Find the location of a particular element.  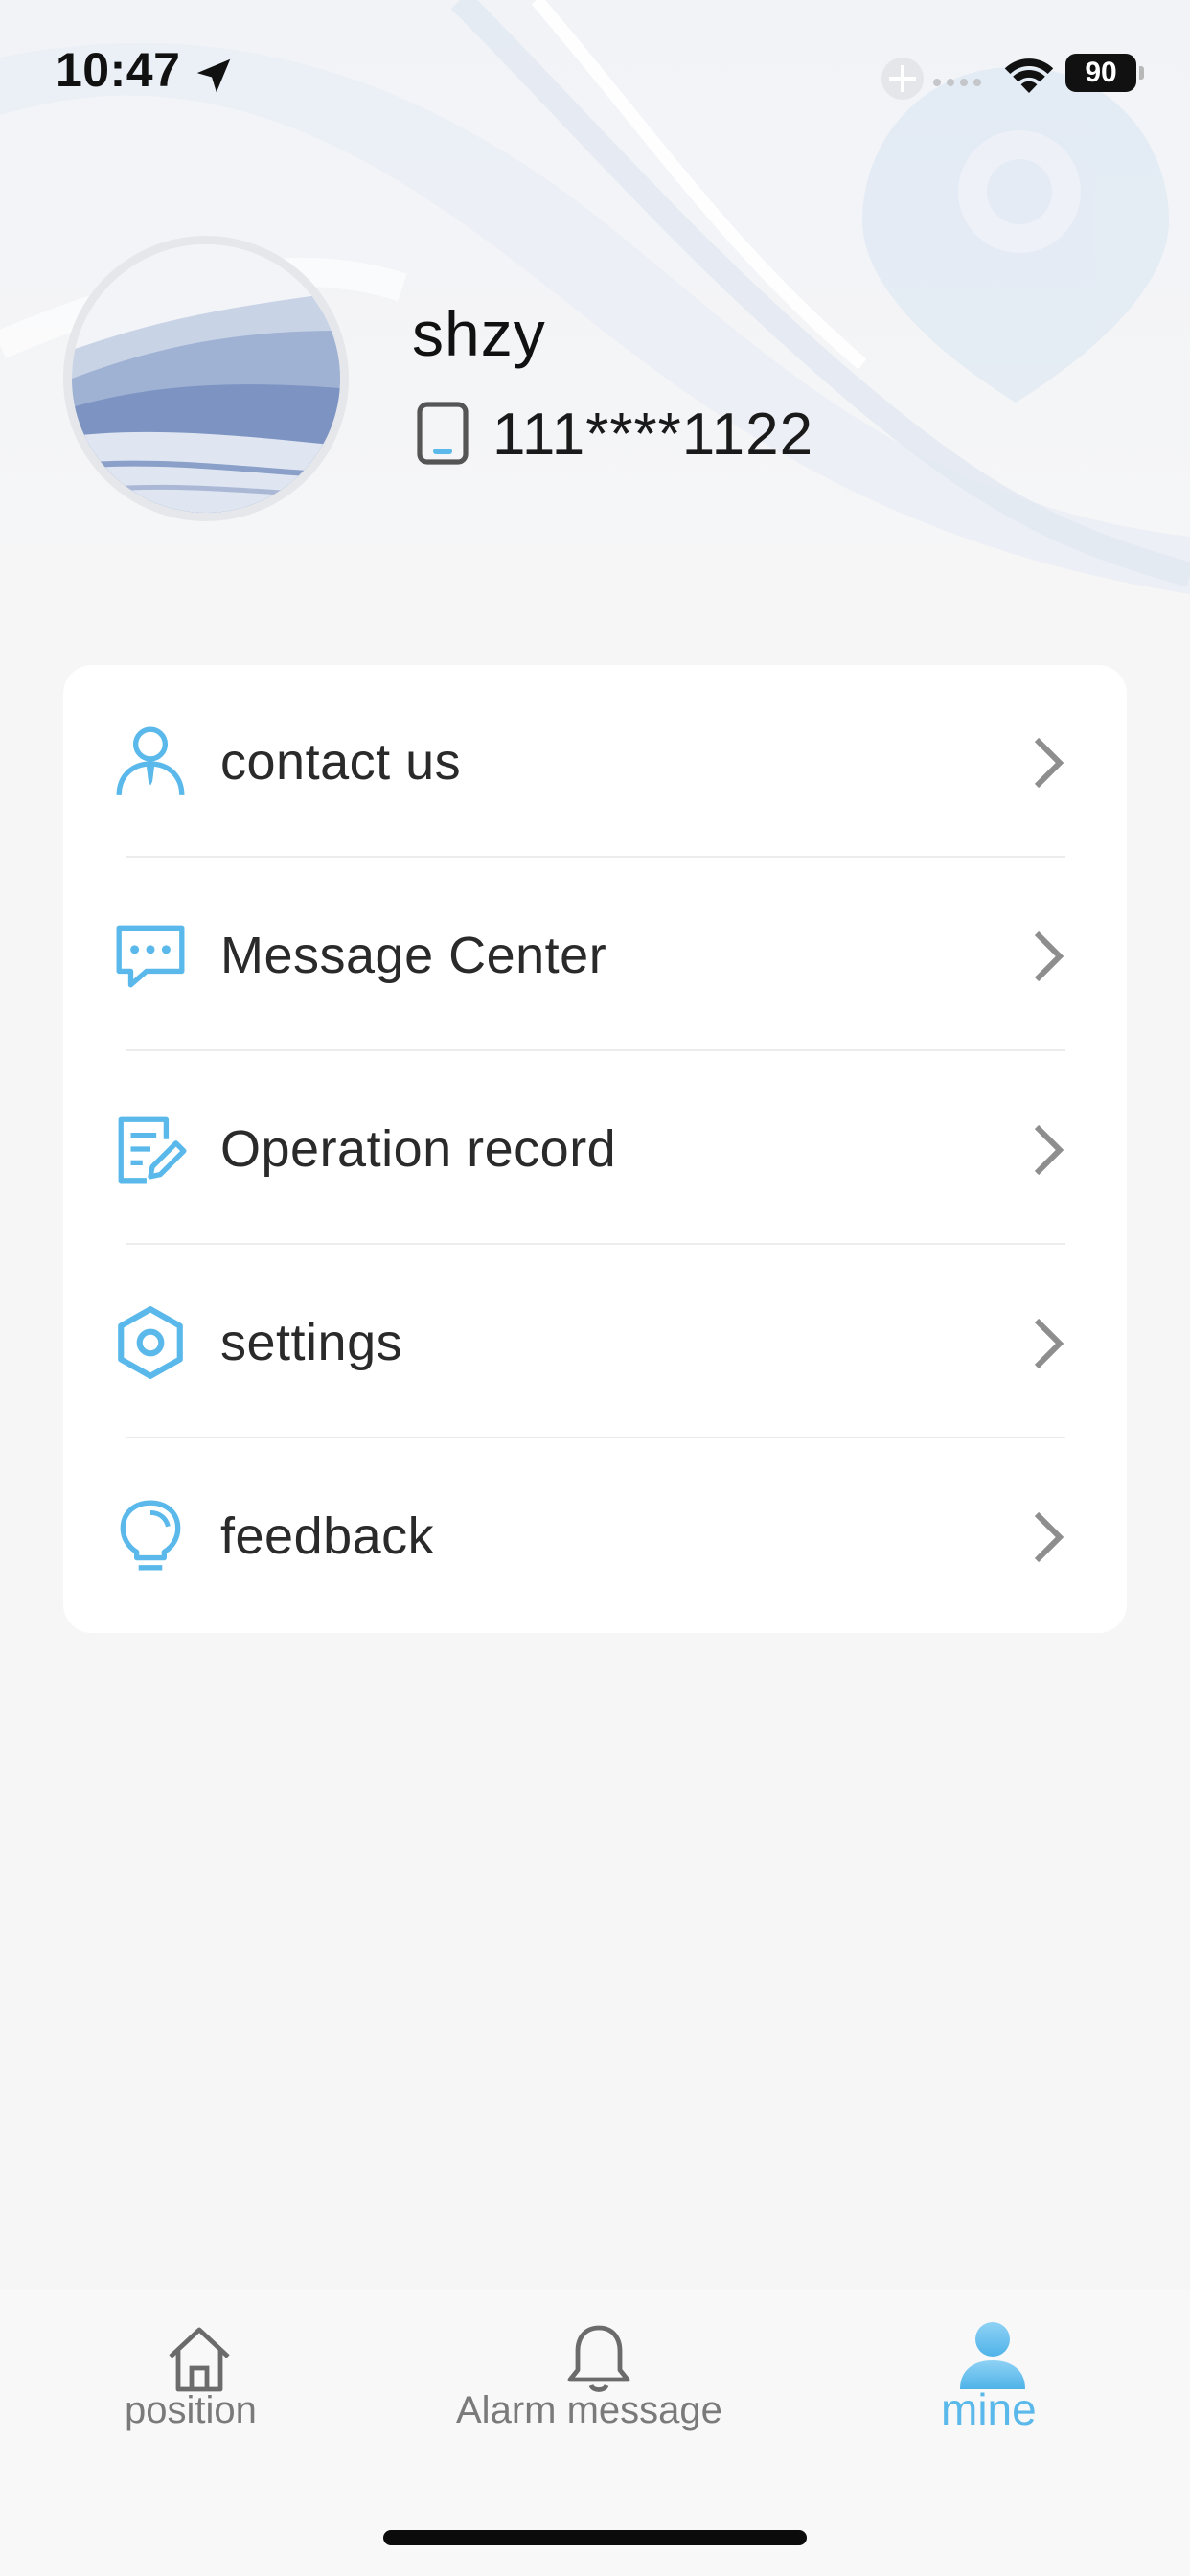

person-filled-icon is located at coordinates (992, 2355).